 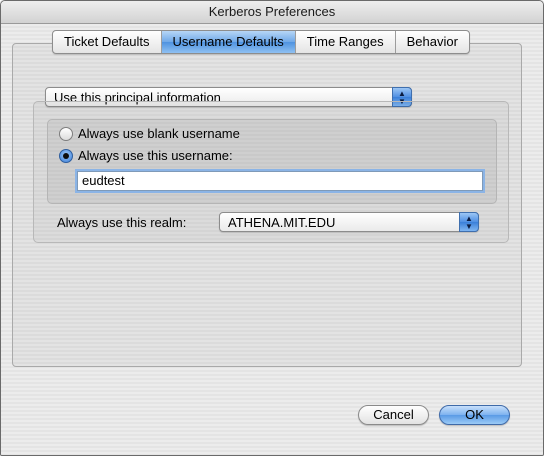 I want to click on ok-button: OK, so click(x=474, y=415).